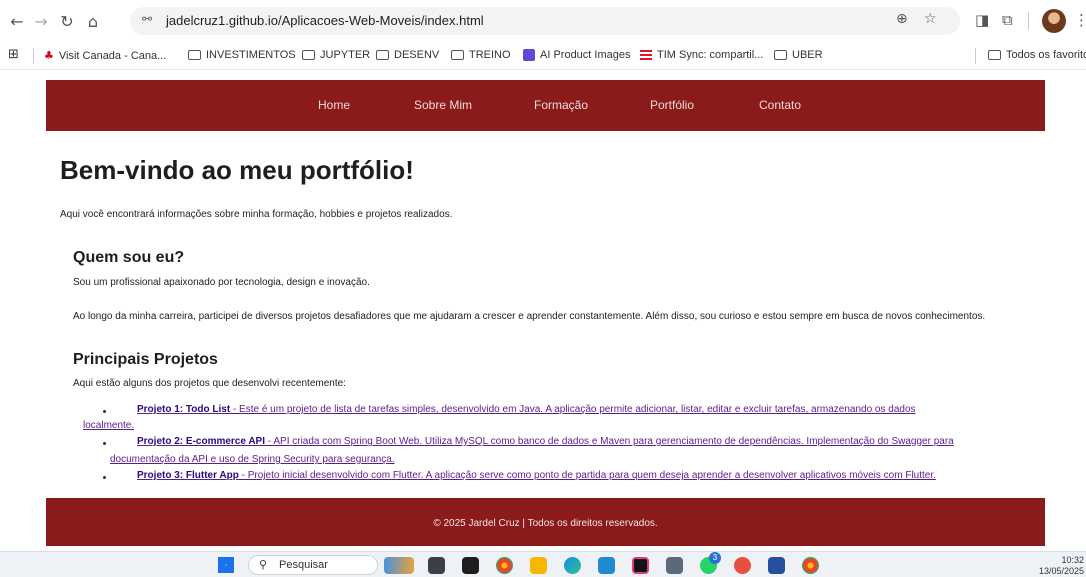 This screenshot has width=1086, height=577. What do you see at coordinates (674, 565) in the screenshot?
I see `calculator-icon` at bounding box center [674, 565].